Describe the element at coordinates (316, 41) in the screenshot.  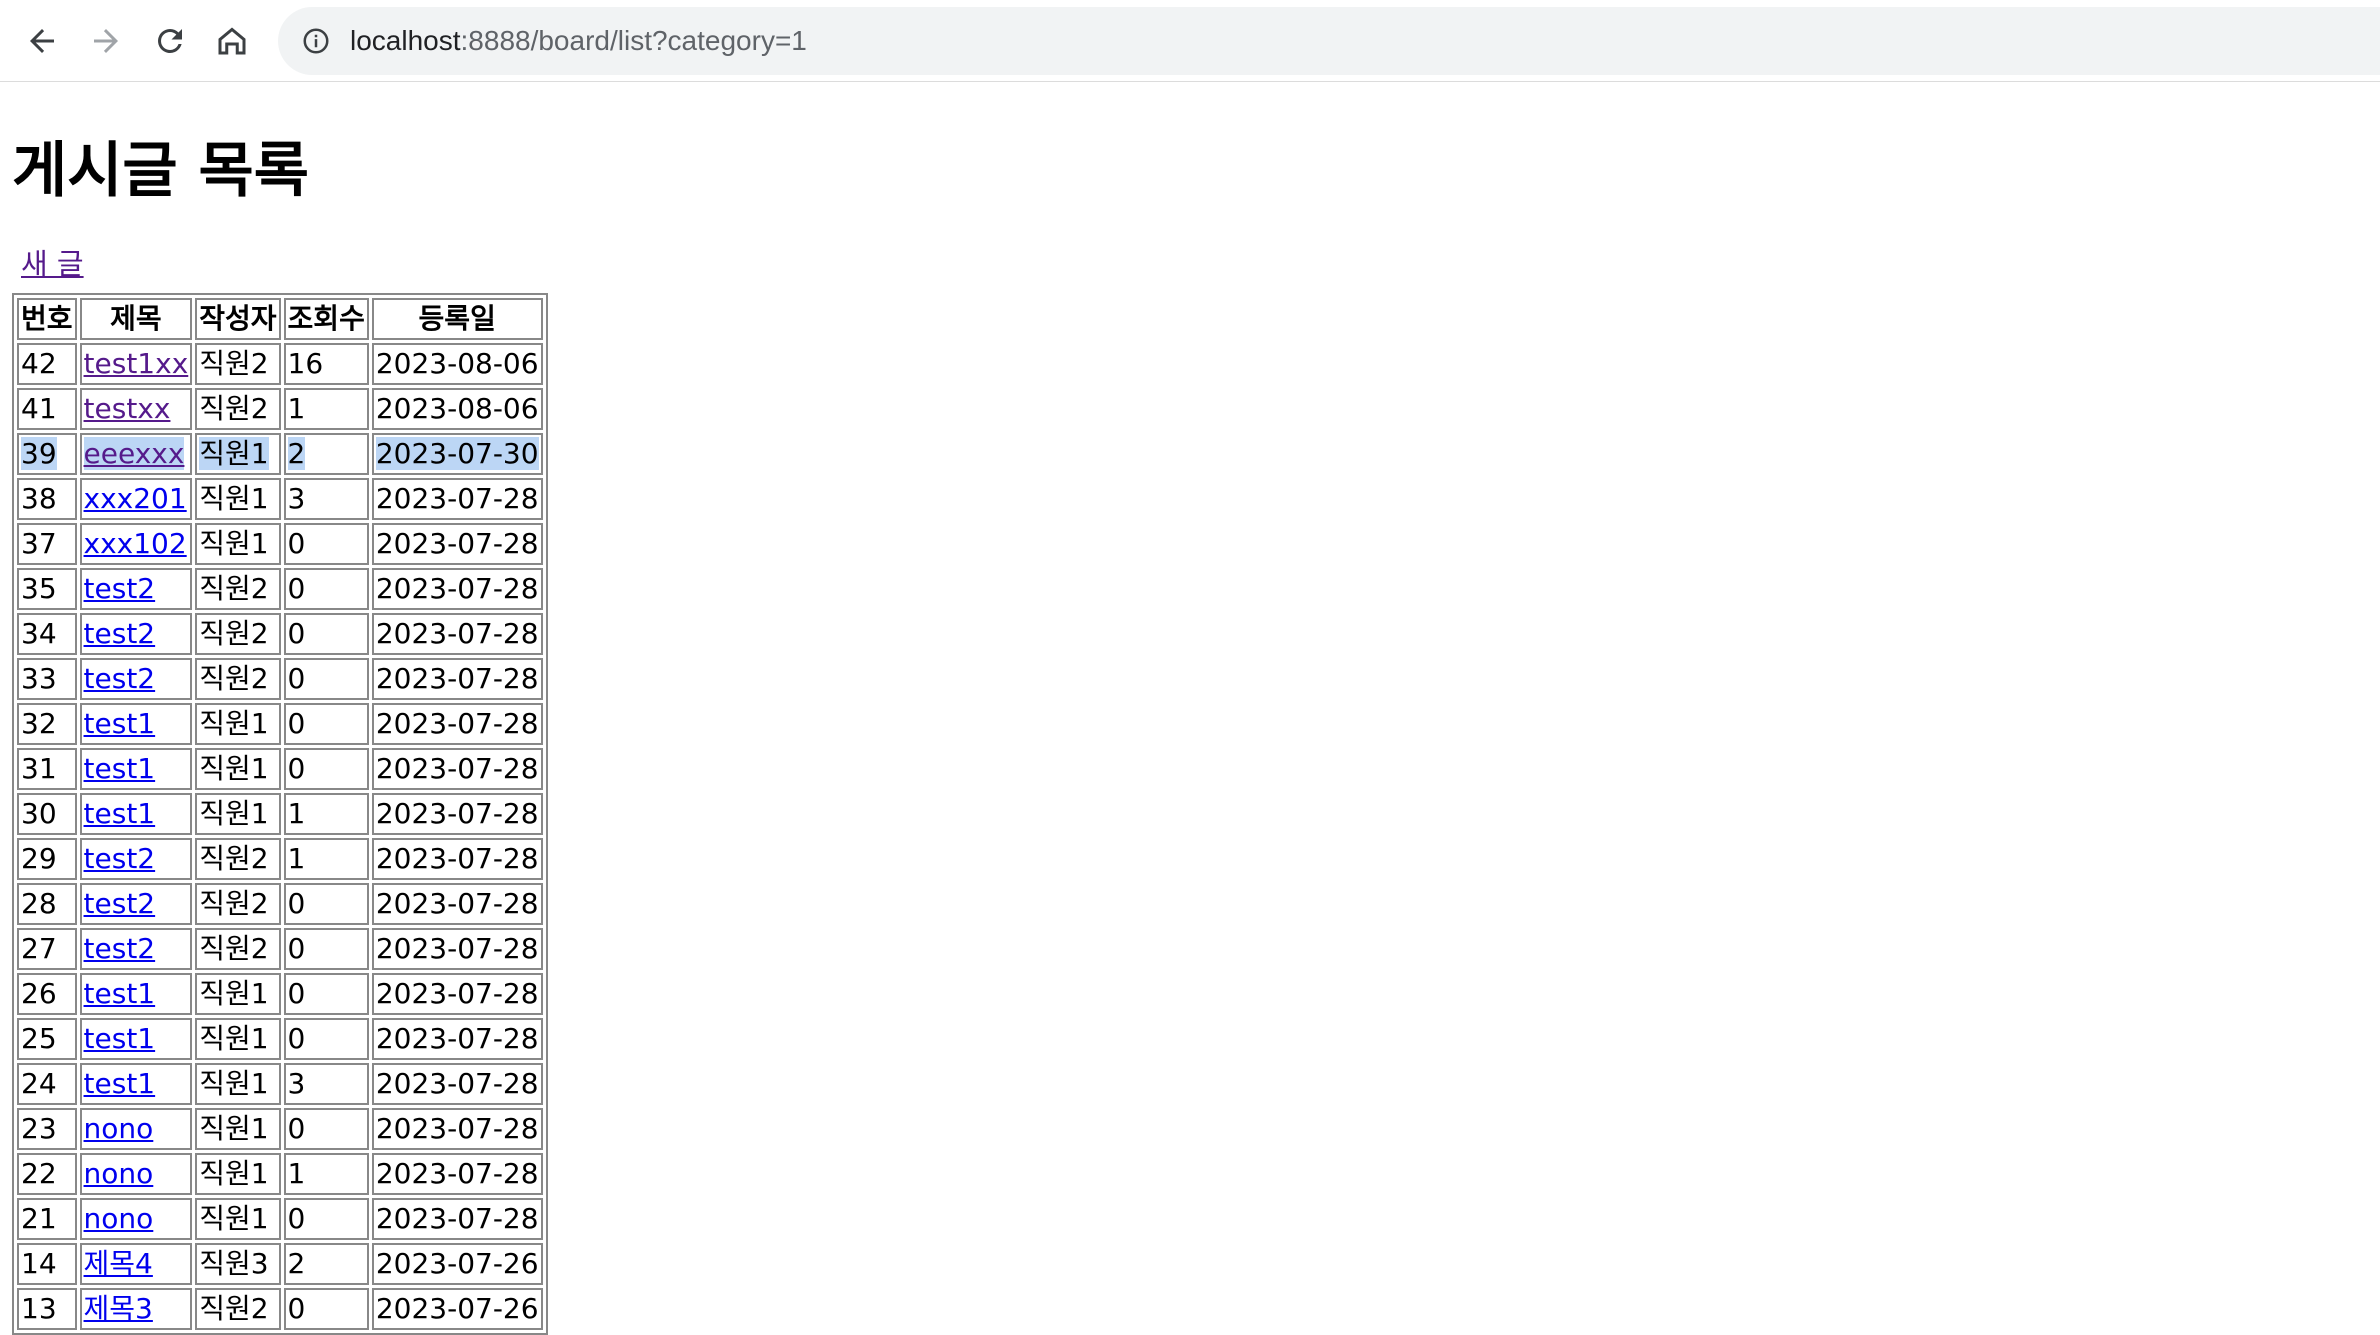
I see `info-icon` at that location.